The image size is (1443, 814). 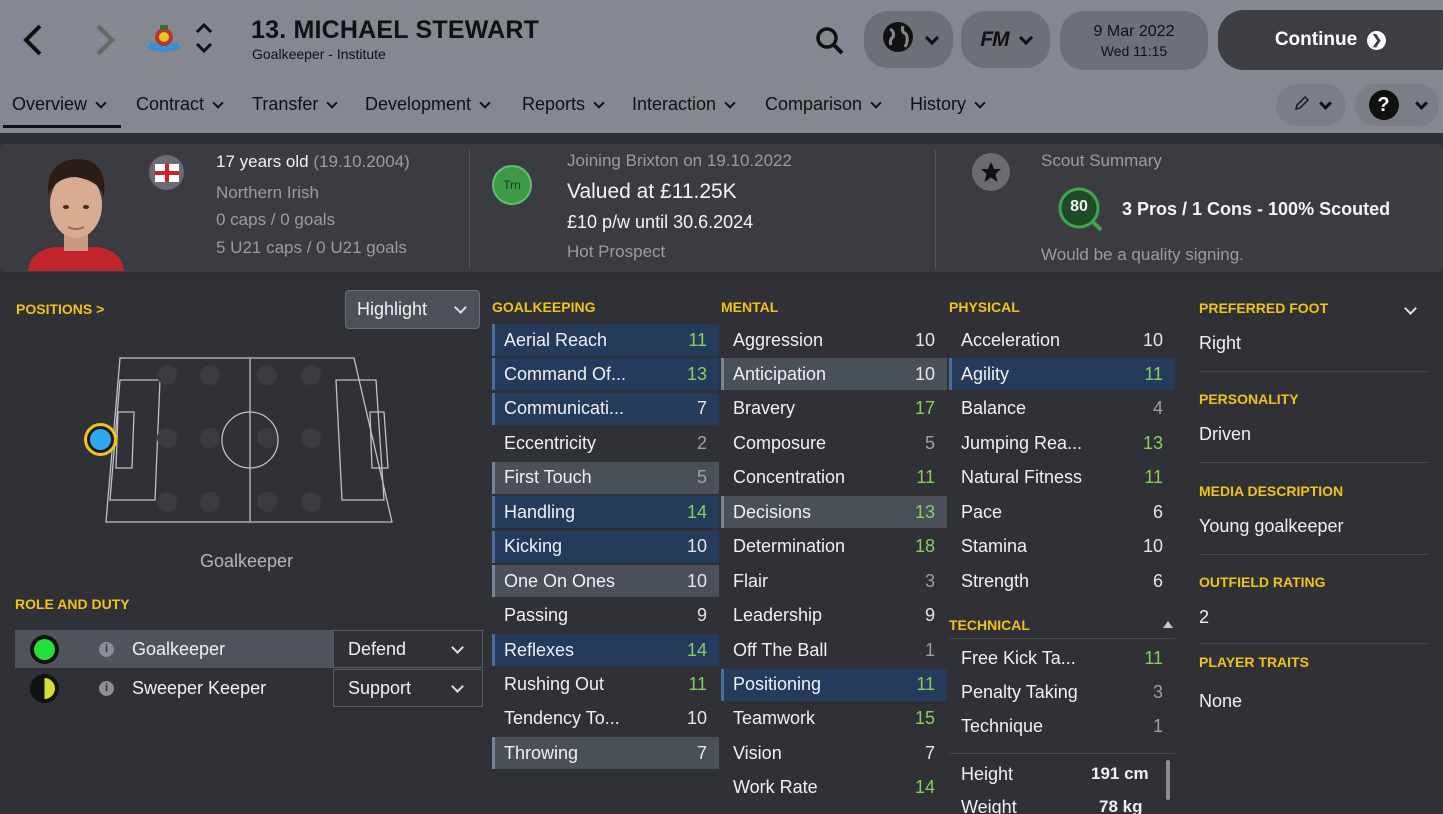 I want to click on attribute-value: 18, so click(x=924, y=546).